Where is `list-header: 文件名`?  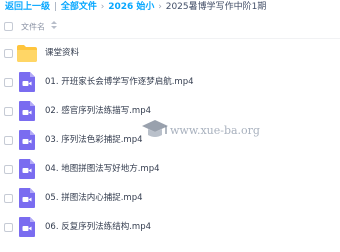
list-header: 文件名 is located at coordinates (170, 27).